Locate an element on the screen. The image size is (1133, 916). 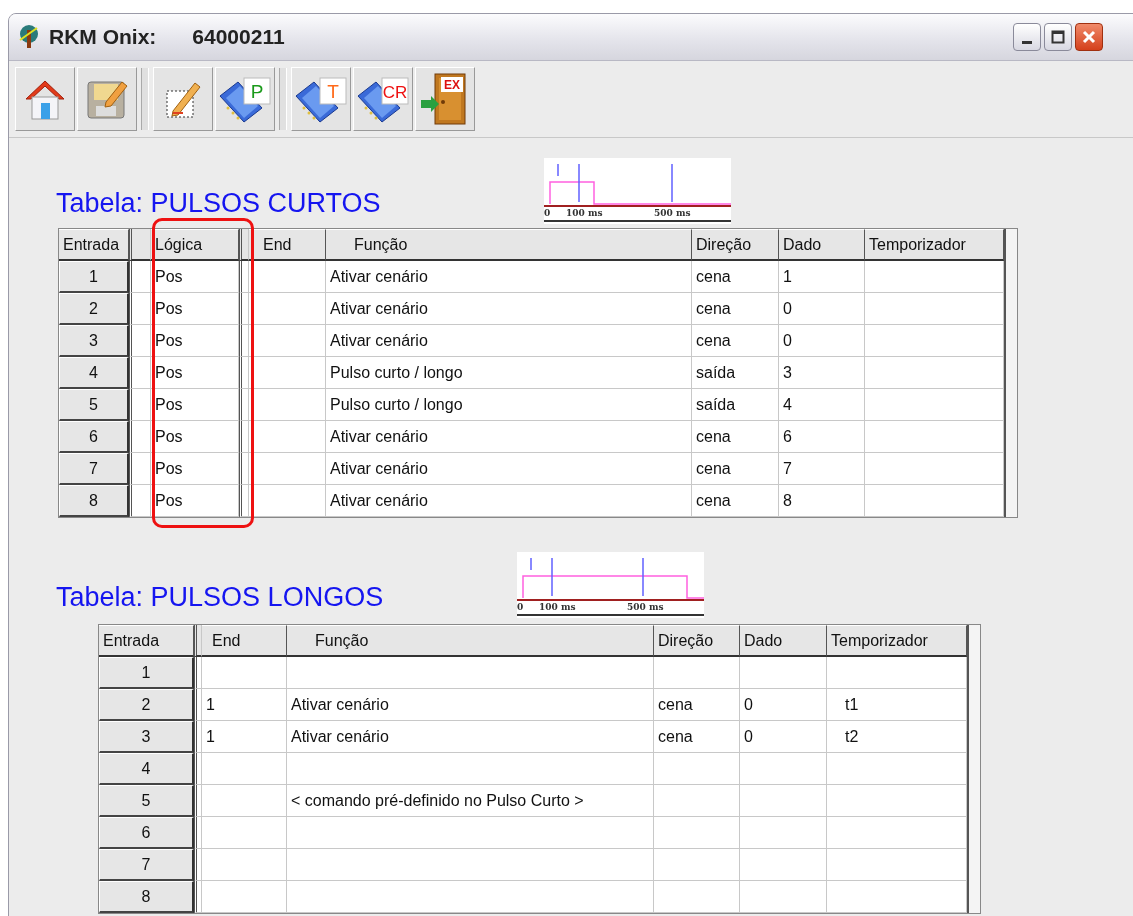
table-cell: saída is located at coordinates (735, 373).